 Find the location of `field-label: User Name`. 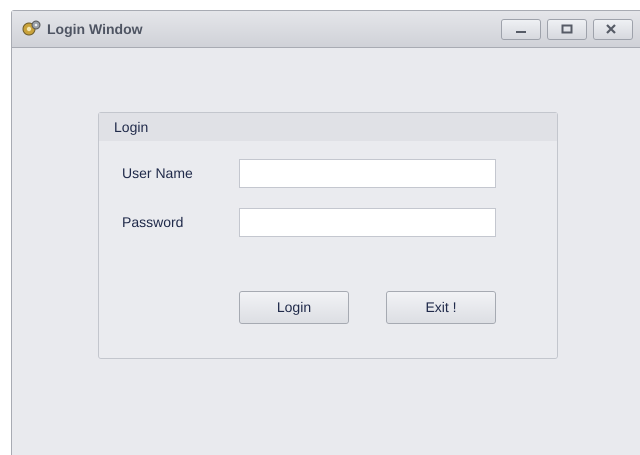

field-label: User Name is located at coordinates (158, 173).